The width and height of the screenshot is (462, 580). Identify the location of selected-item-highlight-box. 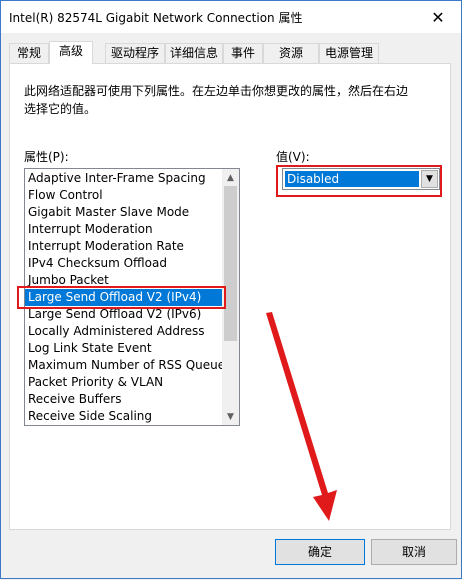
(121, 297).